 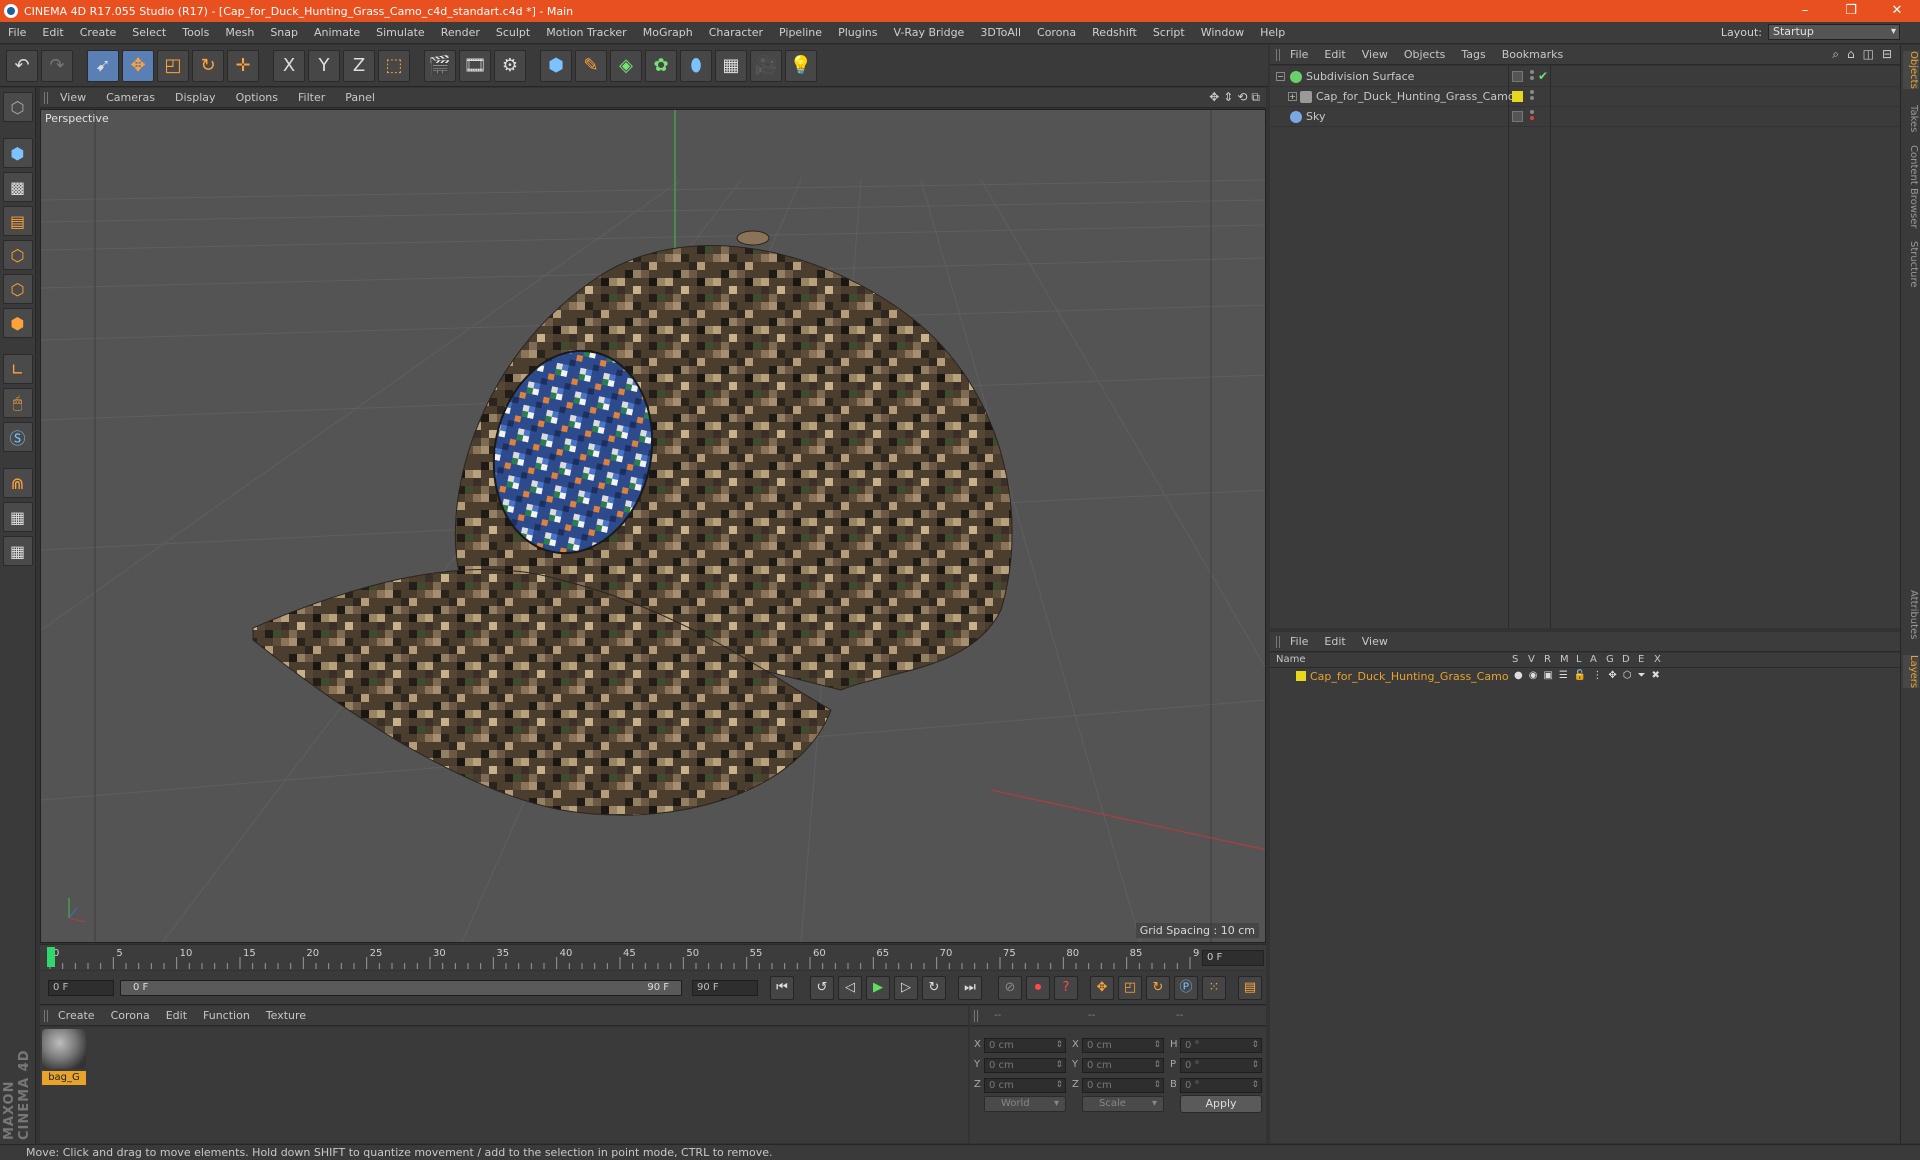 I want to click on lock-icon: 🔓, so click(x=1580, y=675).